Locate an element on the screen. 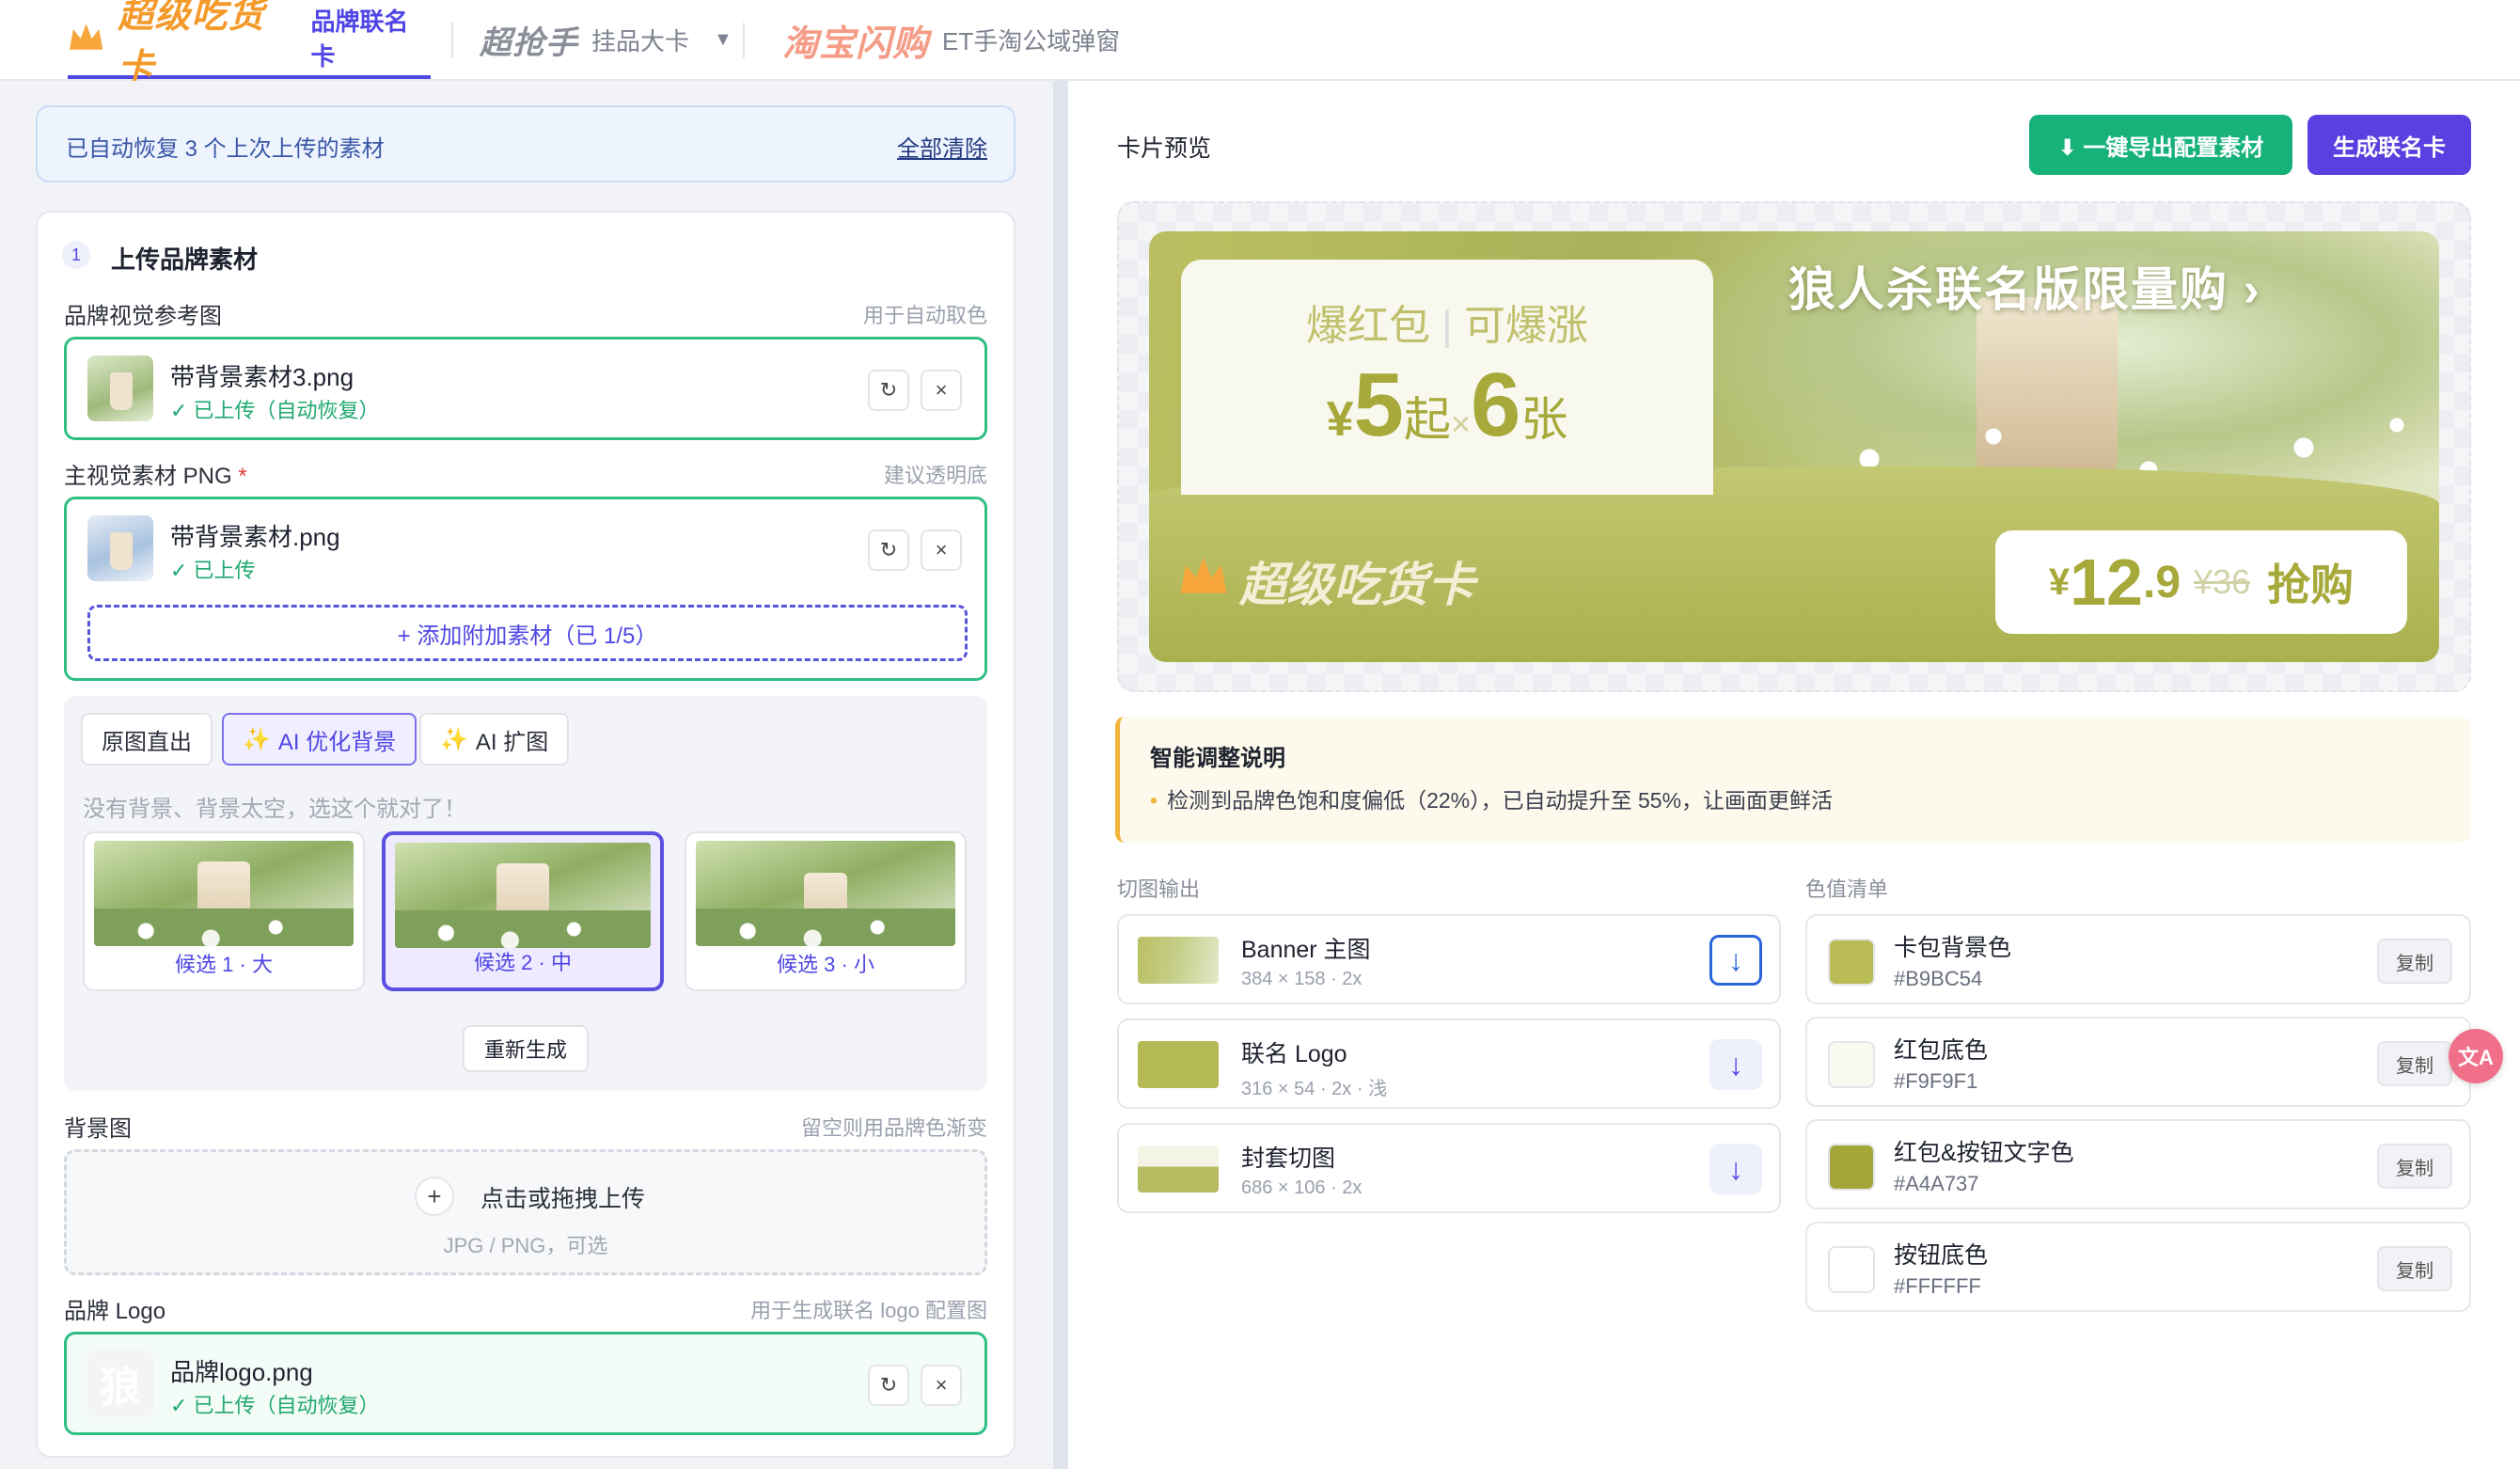  file-status: ✓ 已上传 is located at coordinates (213, 570).